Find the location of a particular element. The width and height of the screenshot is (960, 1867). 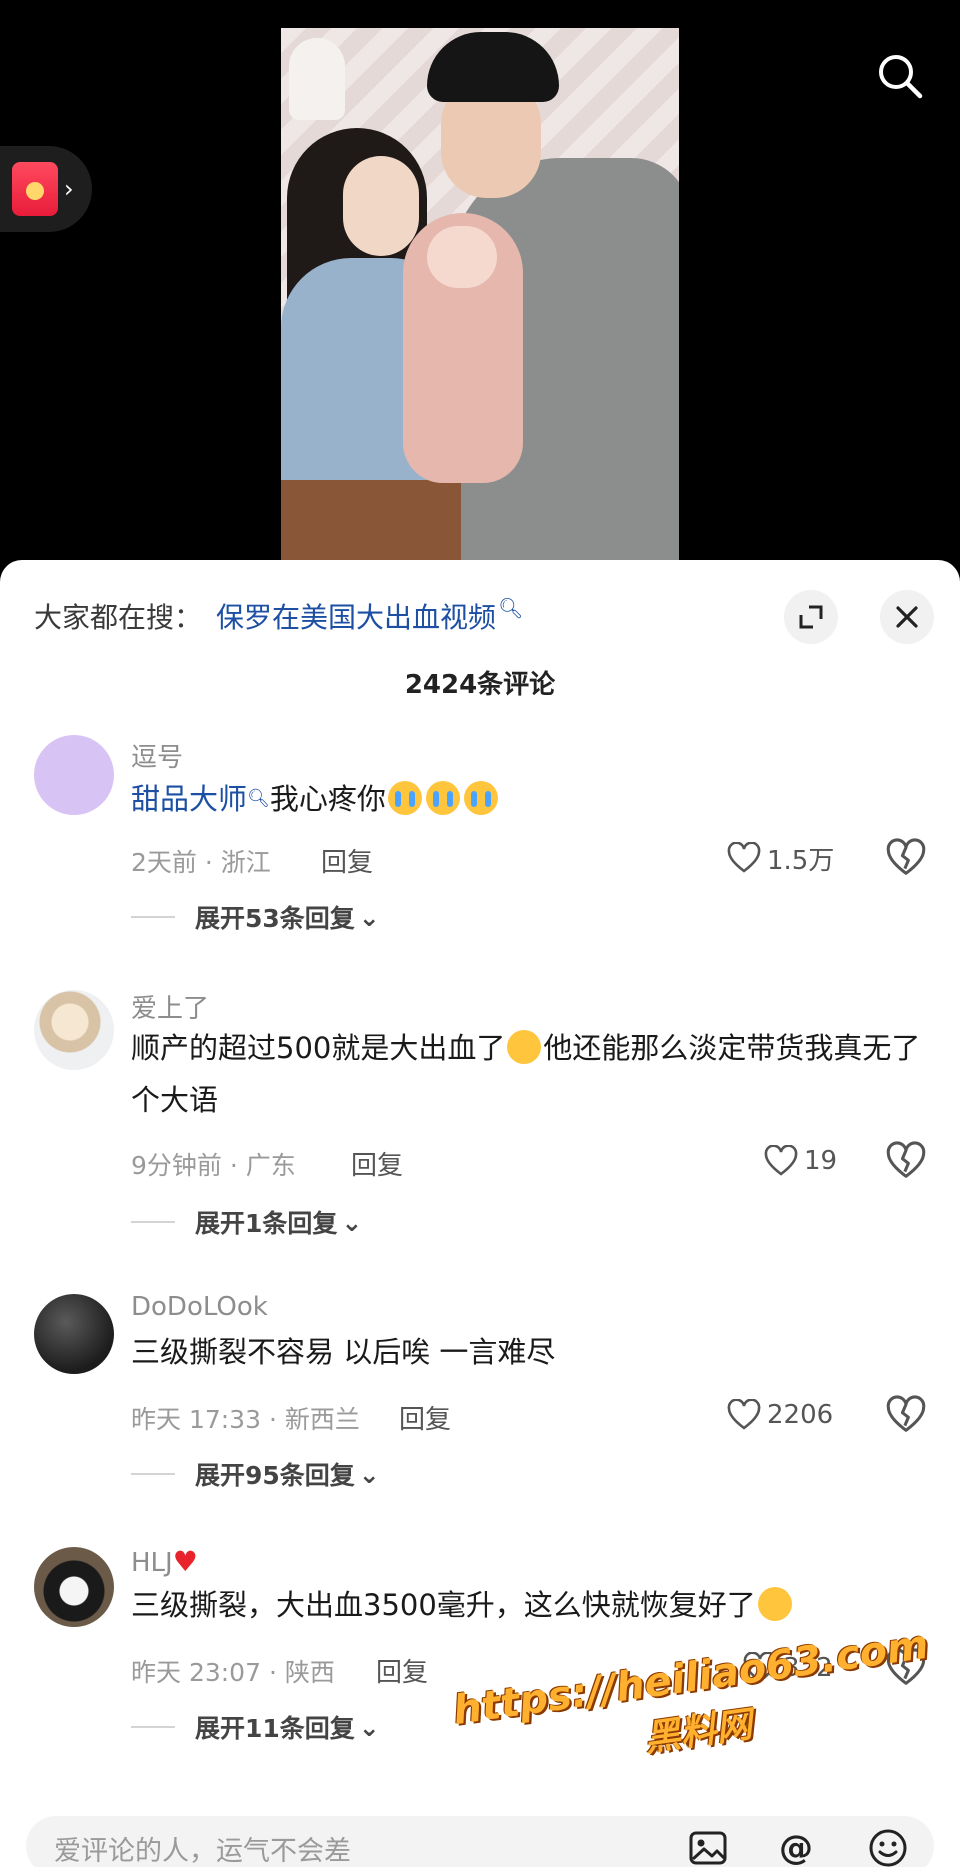

chevron-right-icon: › is located at coordinates (69, 189).